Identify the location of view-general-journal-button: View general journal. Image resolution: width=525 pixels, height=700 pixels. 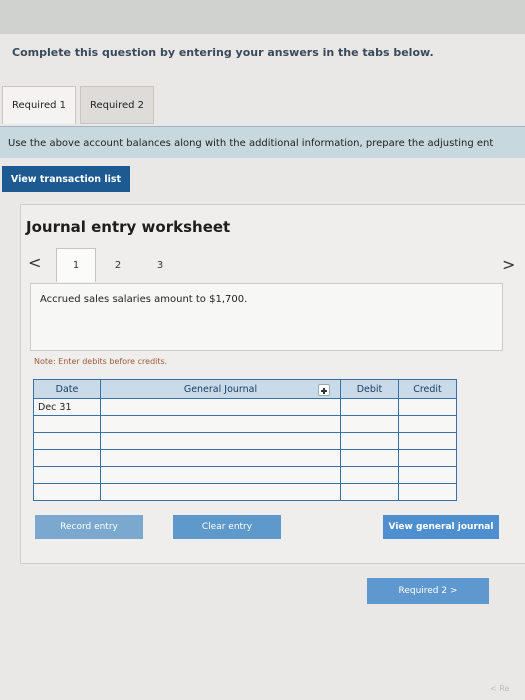
(441, 527).